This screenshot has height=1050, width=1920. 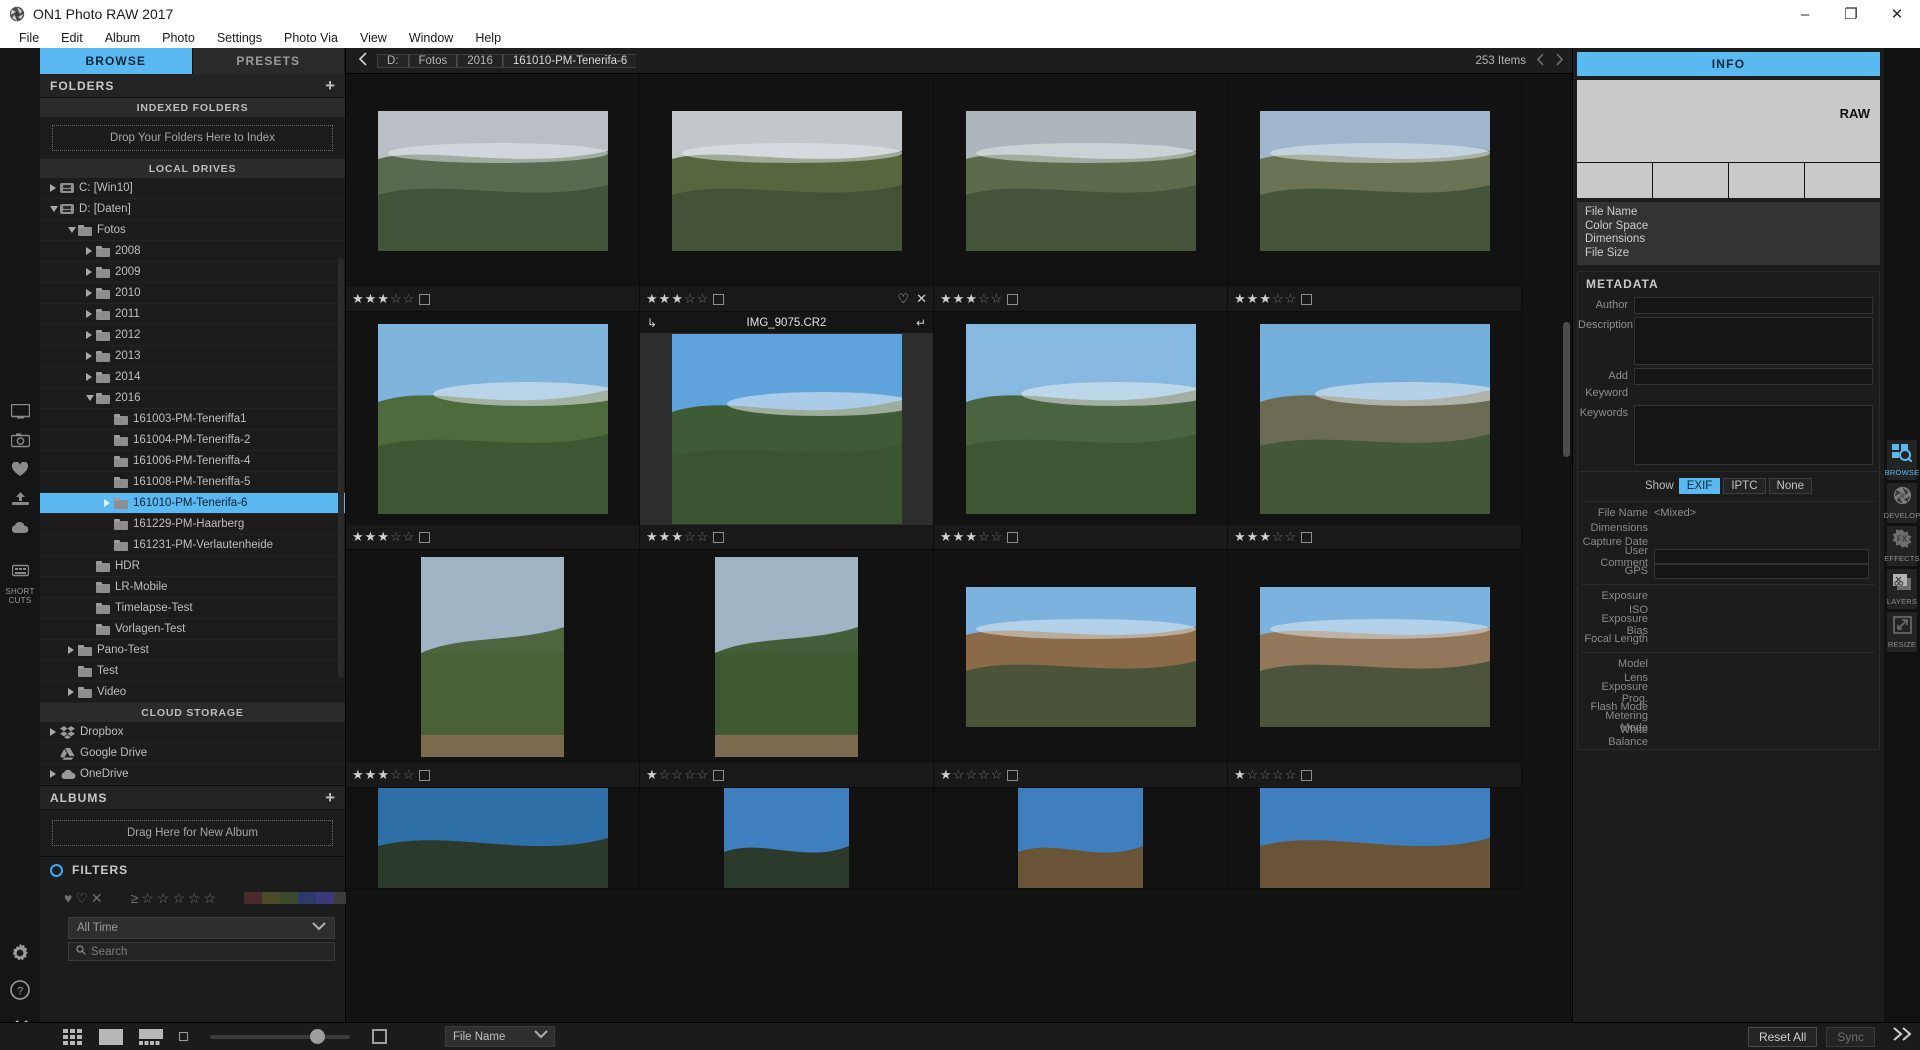 What do you see at coordinates (192, 732) in the screenshot?
I see `cloud-item: Dropbox` at bounding box center [192, 732].